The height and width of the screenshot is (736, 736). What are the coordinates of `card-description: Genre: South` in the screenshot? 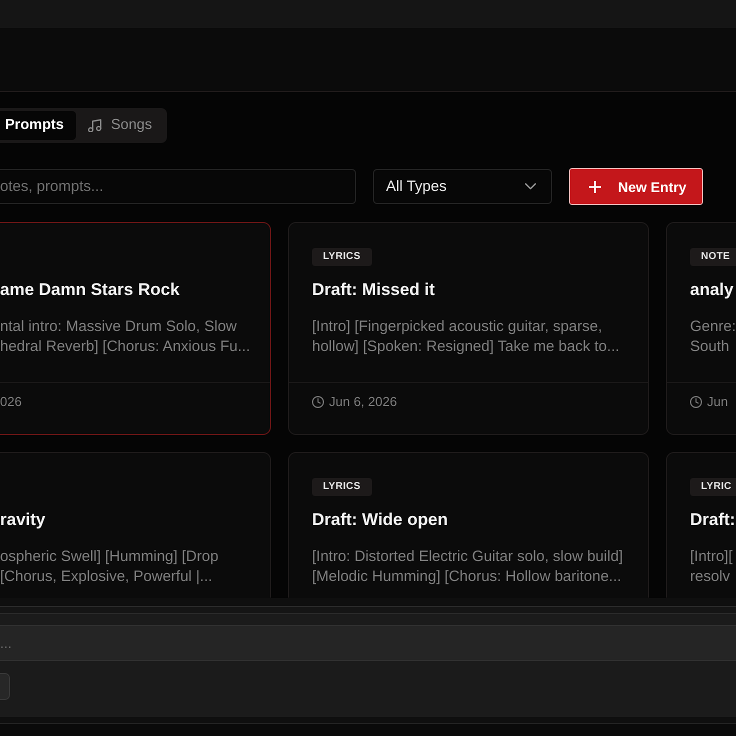 It's located at (713, 337).